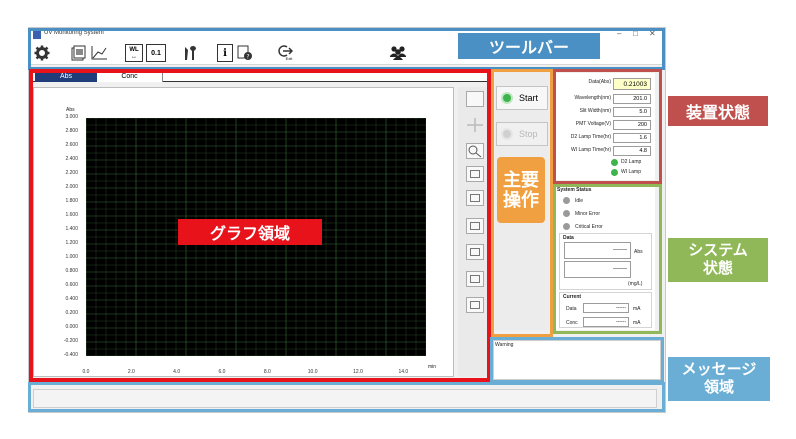 The image size is (796, 439). Describe the element at coordinates (718, 111) in the screenshot. I see `device-callout: 装置状態` at that location.